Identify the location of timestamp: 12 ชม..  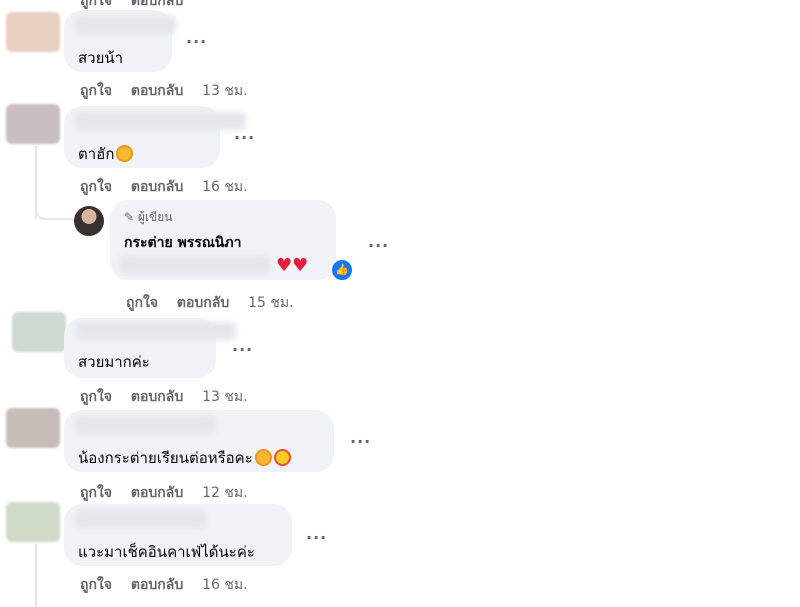
(224, 493).